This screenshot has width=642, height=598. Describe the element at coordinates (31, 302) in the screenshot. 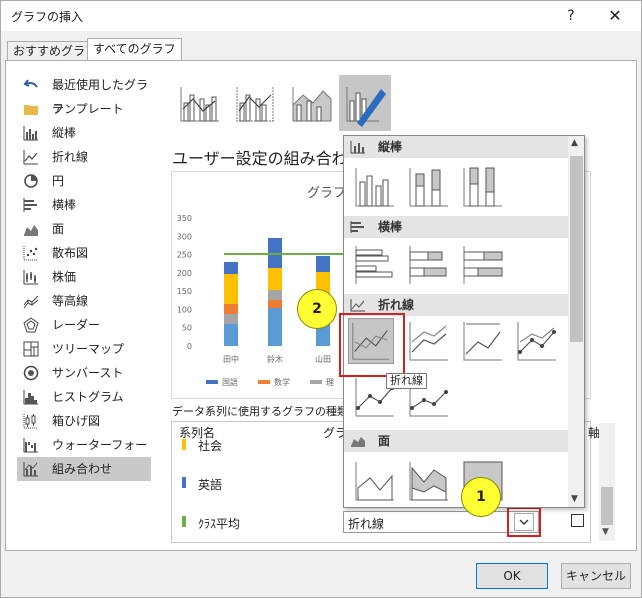

I see `surface-chart-icon` at that location.